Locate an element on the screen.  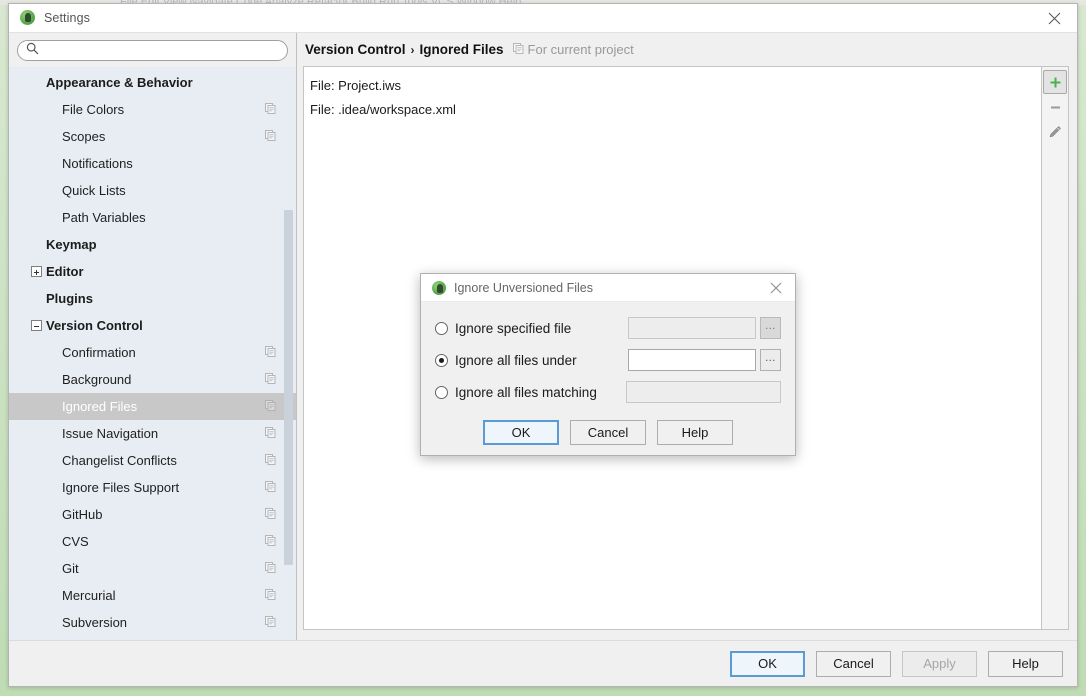
sidebar-item-file-colors: File Colors is located at coordinates (152, 109).